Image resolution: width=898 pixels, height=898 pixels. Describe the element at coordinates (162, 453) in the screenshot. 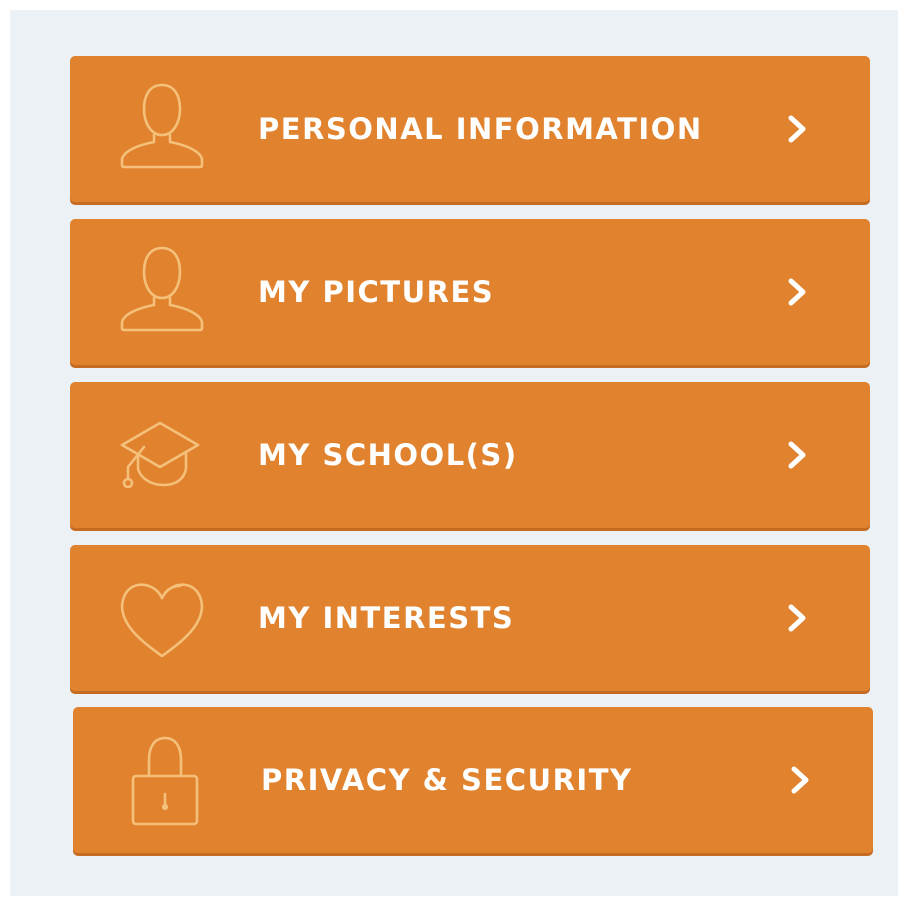

I see `graduation-cap-icon` at that location.